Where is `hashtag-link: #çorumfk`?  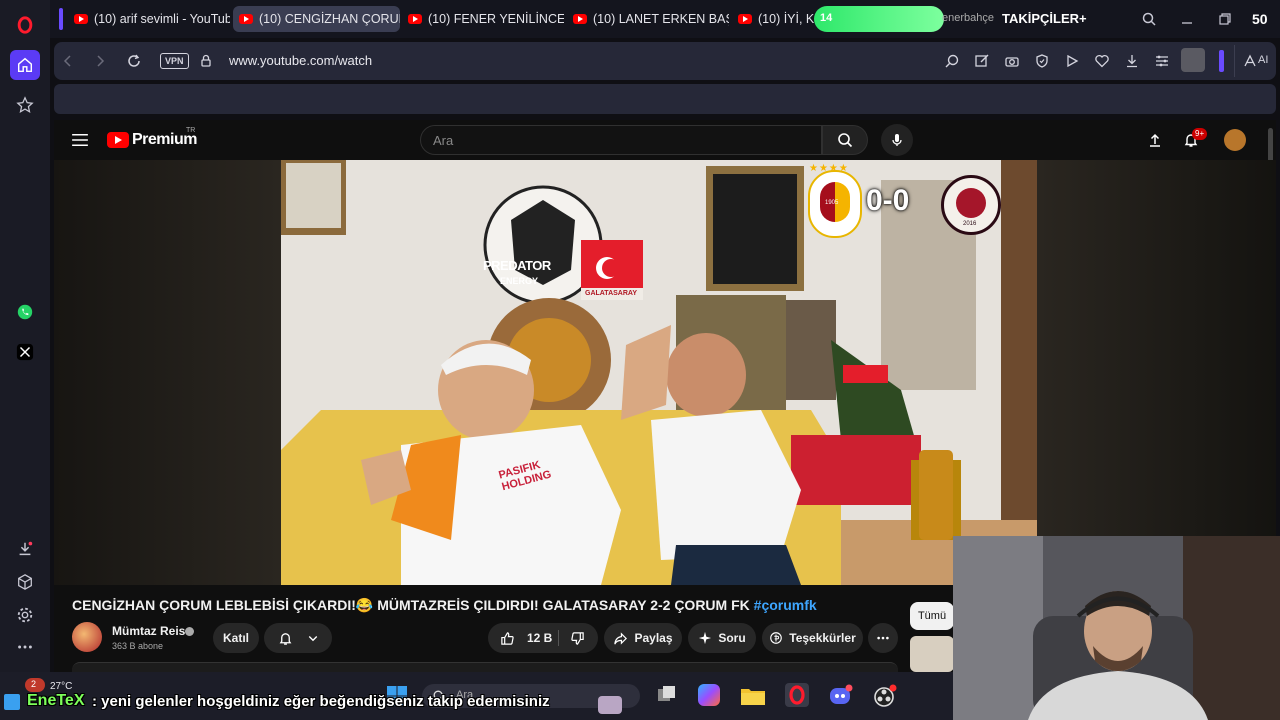 hashtag-link: #çorumfk is located at coordinates (785, 605).